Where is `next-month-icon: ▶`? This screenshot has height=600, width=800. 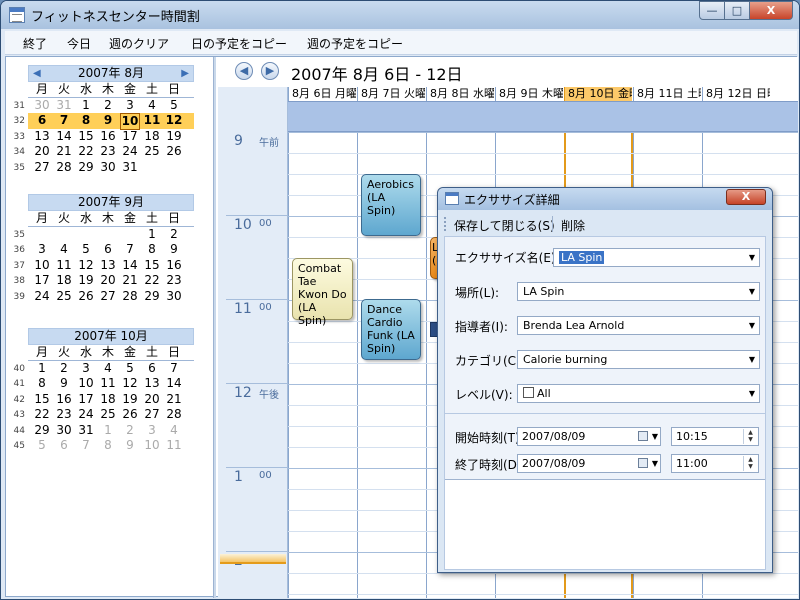
next-month-icon: ▶ is located at coordinates (185, 73).